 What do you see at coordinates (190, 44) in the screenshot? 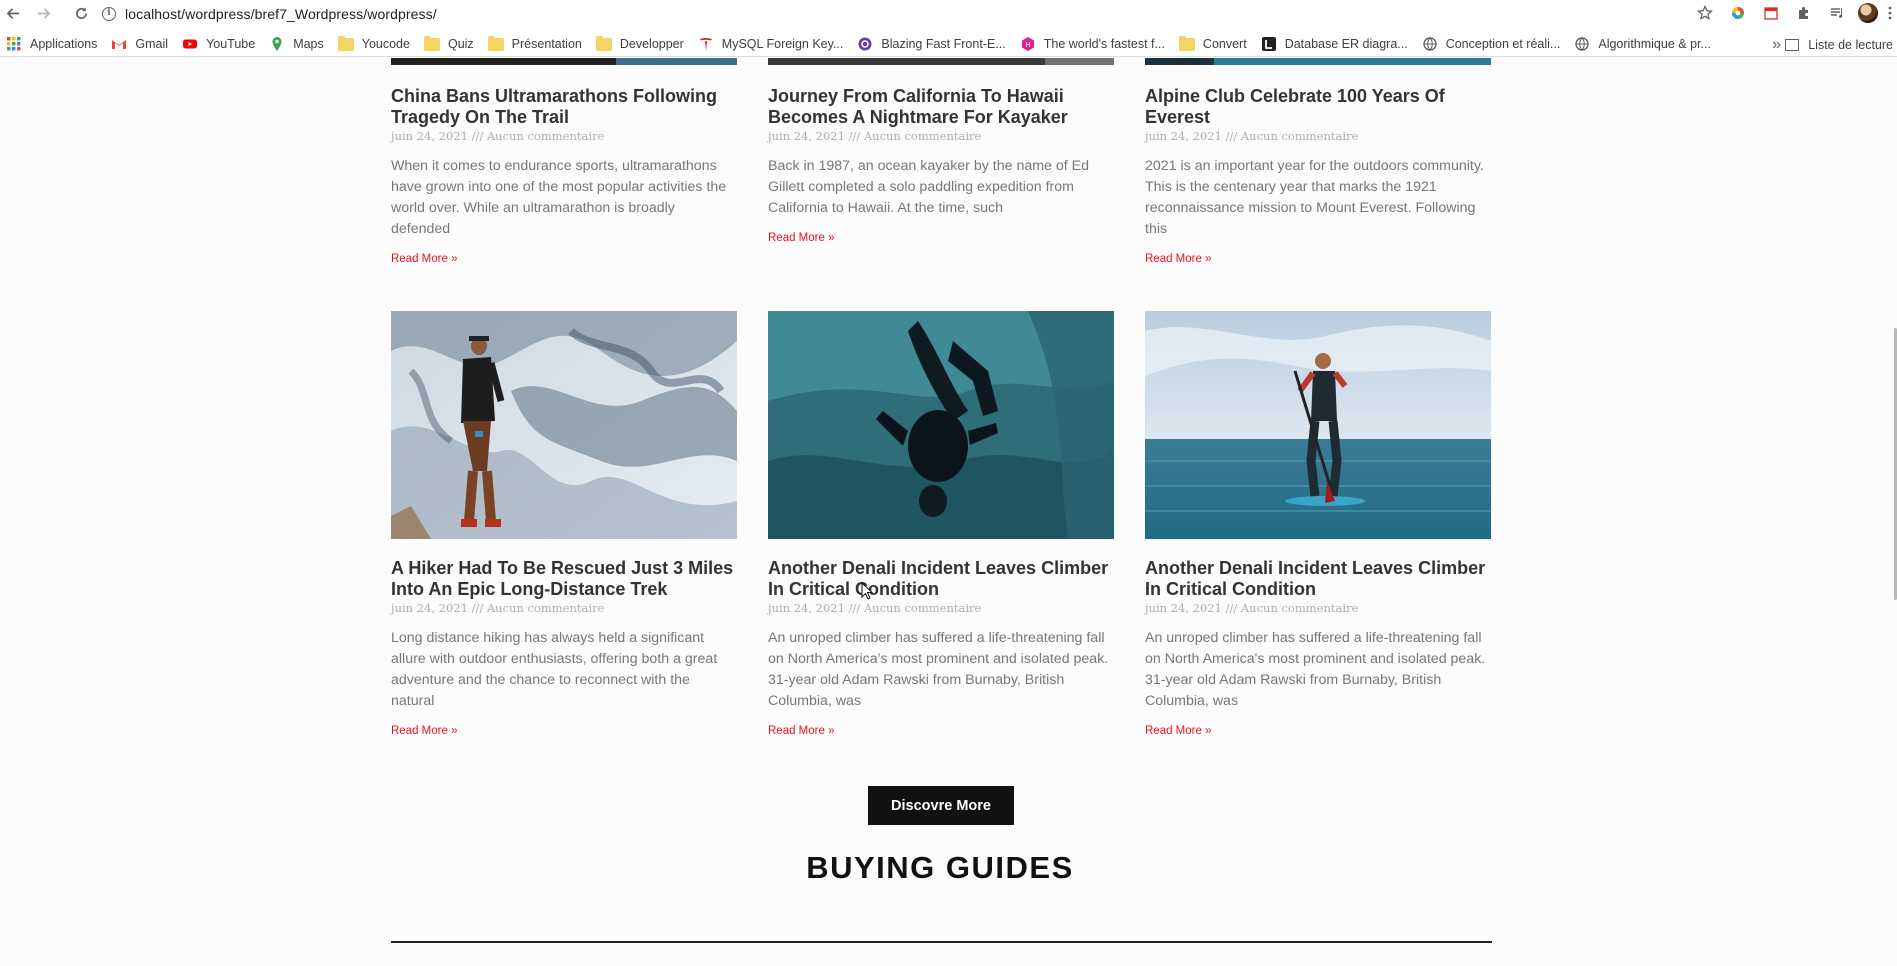
I see `youtube-icon` at bounding box center [190, 44].